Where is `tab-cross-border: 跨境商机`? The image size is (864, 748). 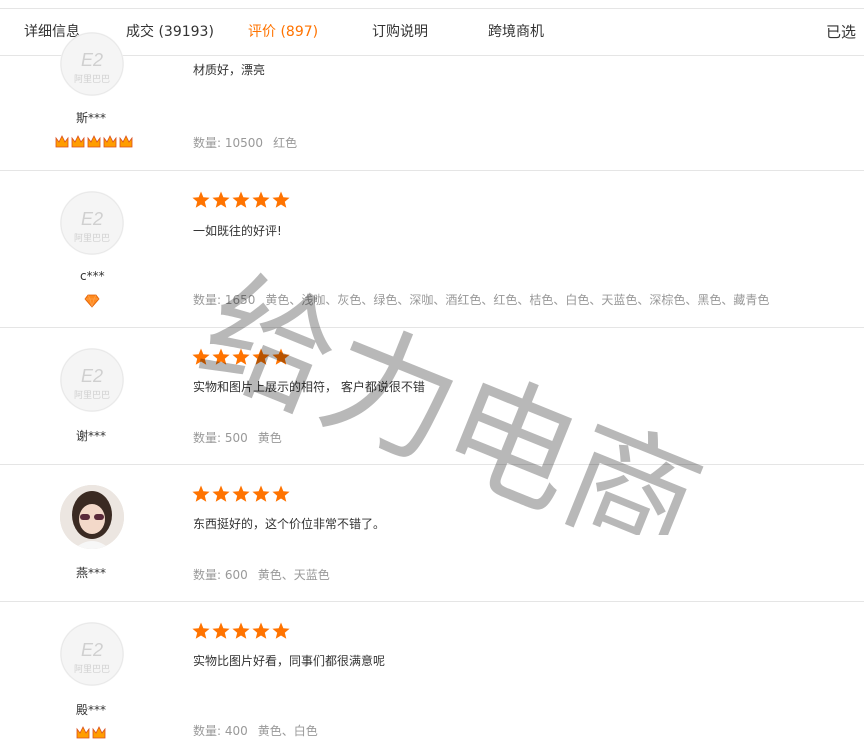 tab-cross-border: 跨境商机 is located at coordinates (516, 32).